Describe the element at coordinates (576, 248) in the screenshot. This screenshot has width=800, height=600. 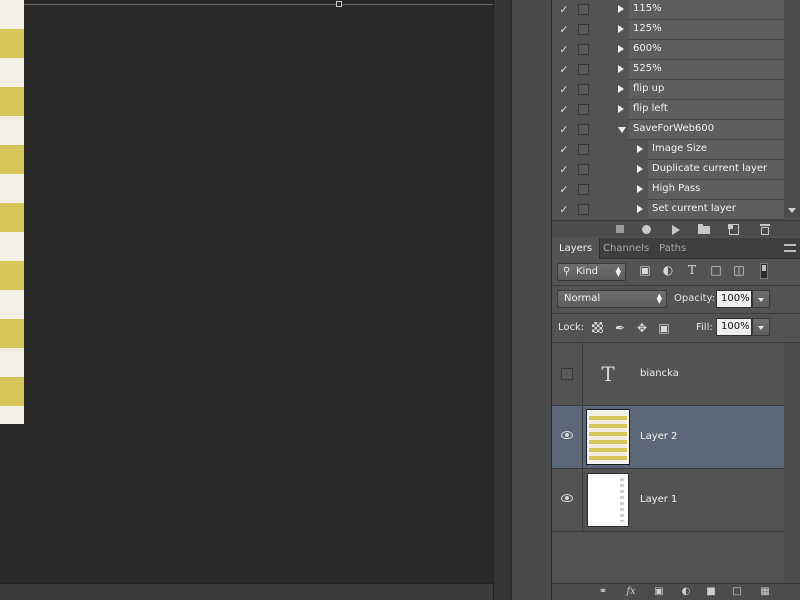
I see `tab-layers: Layers` at that location.